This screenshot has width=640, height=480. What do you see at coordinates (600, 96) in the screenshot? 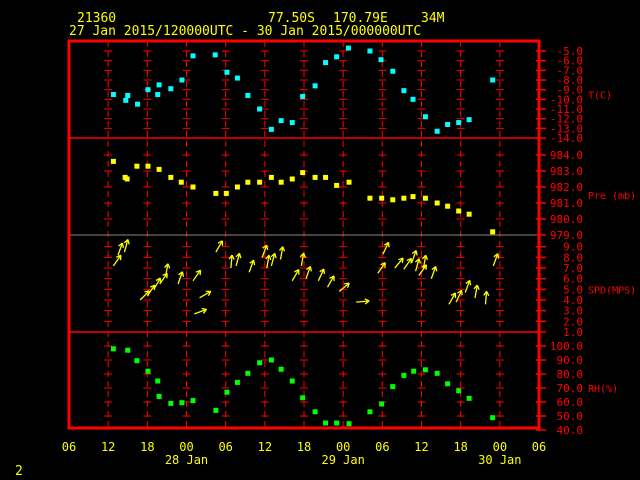
I see `panel-label: T(C)` at bounding box center [600, 96].